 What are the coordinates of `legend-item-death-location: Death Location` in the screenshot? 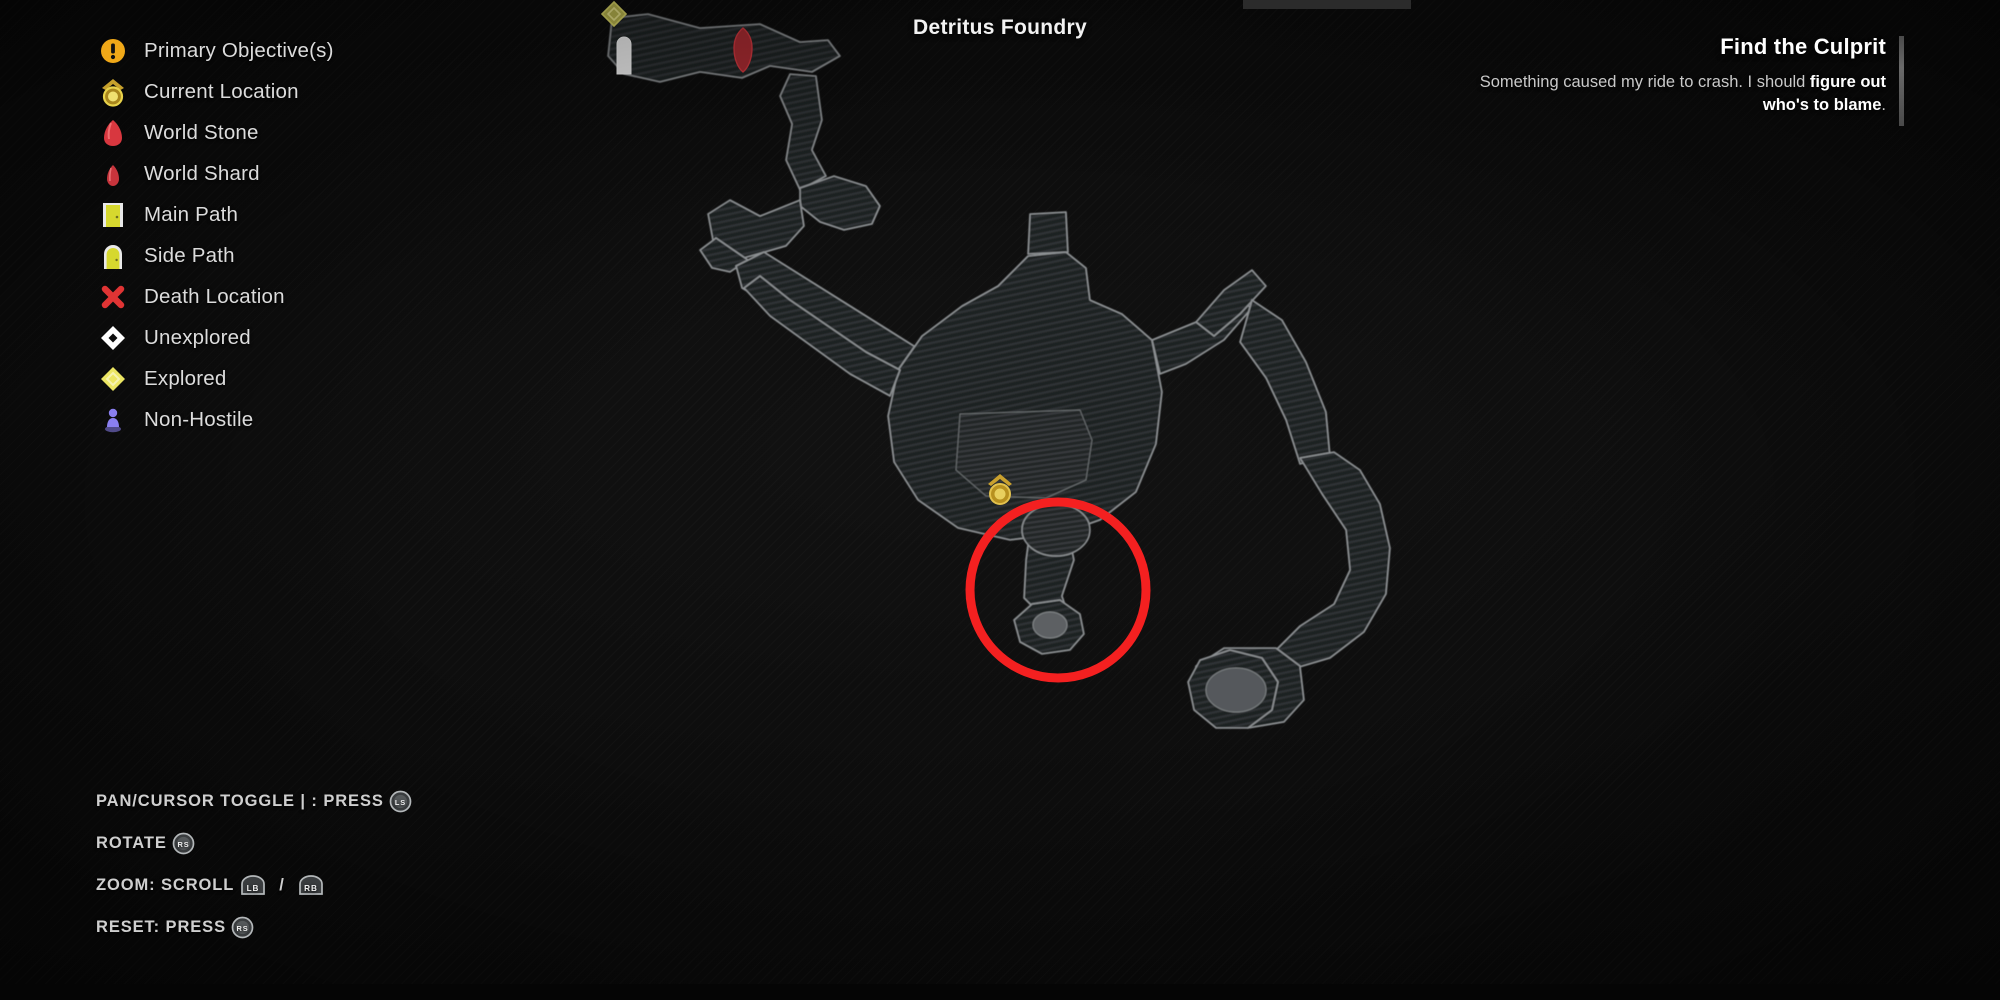 It's located at (261, 296).